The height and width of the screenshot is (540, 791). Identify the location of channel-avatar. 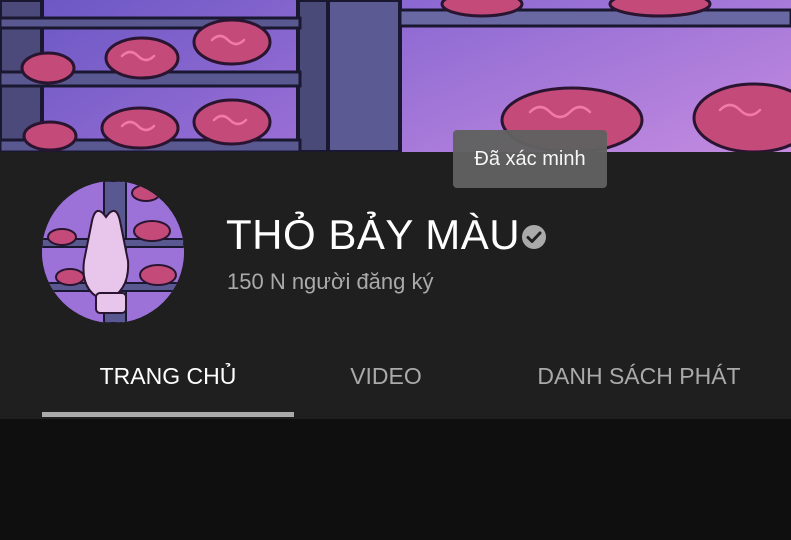
(113, 252).